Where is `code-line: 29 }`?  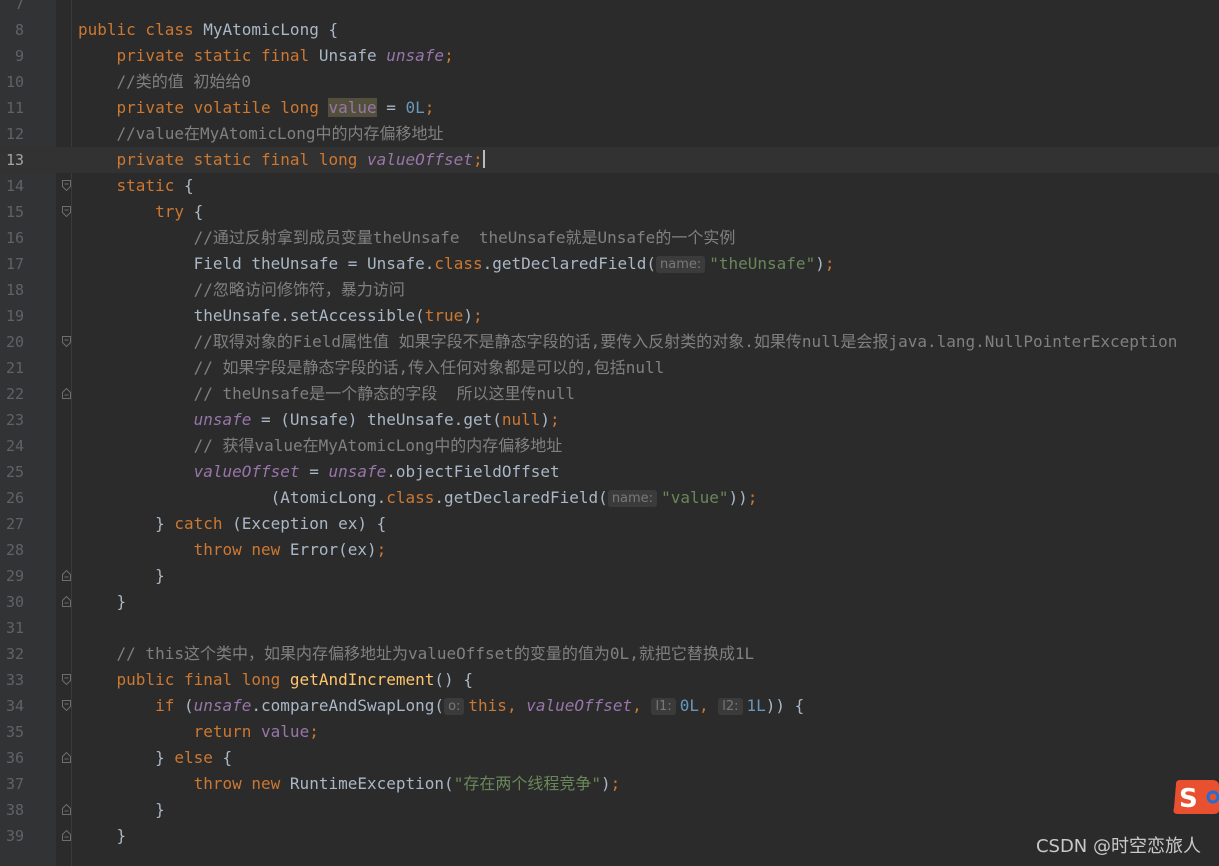 code-line: 29 } is located at coordinates (609, 576).